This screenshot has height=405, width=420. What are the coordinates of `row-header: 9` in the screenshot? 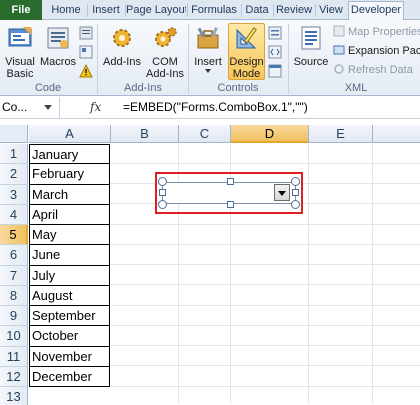 It's located at (14, 316).